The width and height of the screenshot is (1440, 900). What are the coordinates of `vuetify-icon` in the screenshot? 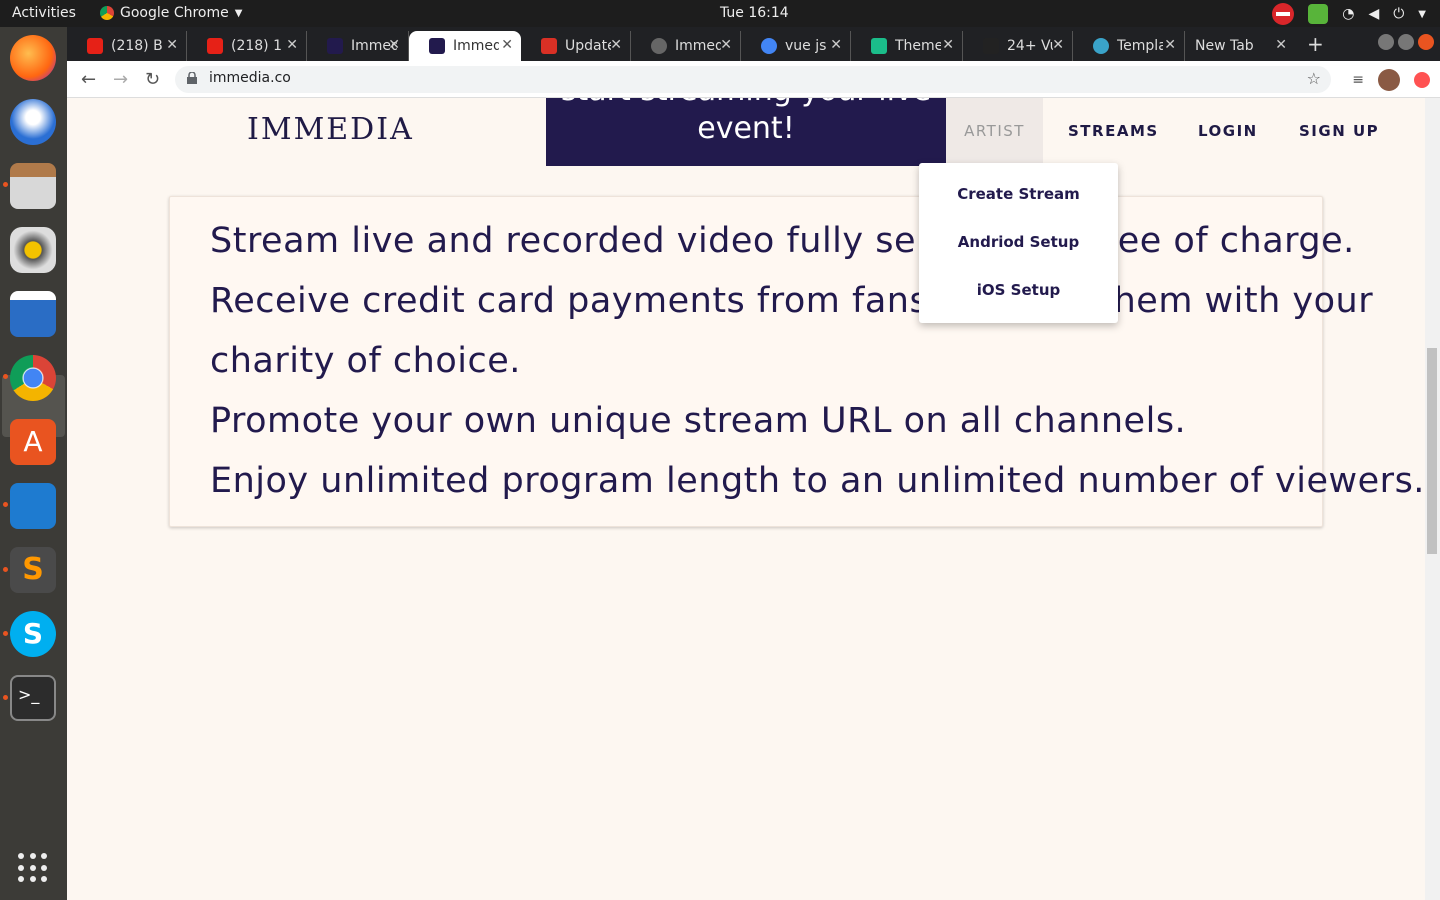 It's located at (879, 46).